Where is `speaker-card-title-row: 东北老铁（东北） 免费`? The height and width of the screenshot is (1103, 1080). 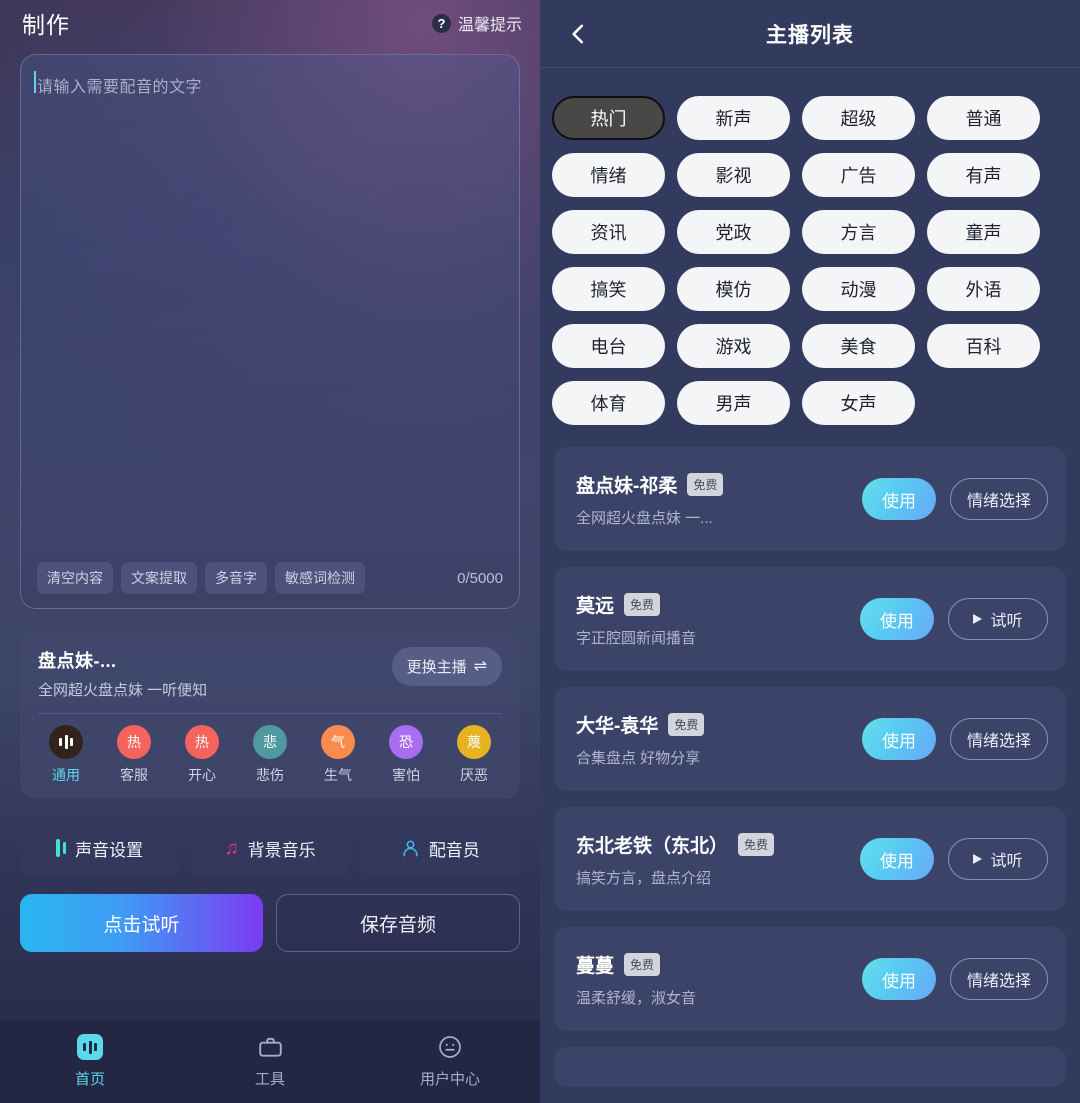
speaker-card-title-row: 东北老铁（东北） 免费 is located at coordinates (718, 844).